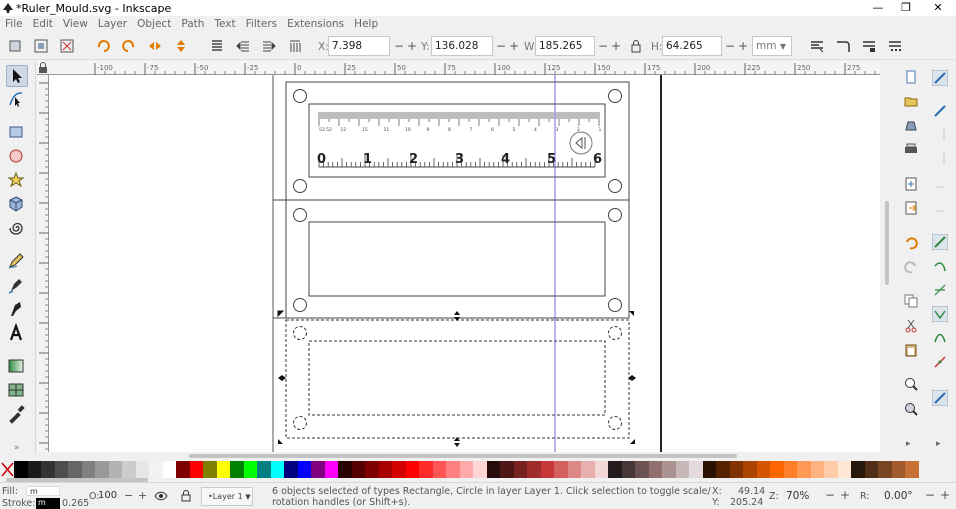 This screenshot has width=956, height=509. I want to click on snap-others-icon, so click(940, 398).